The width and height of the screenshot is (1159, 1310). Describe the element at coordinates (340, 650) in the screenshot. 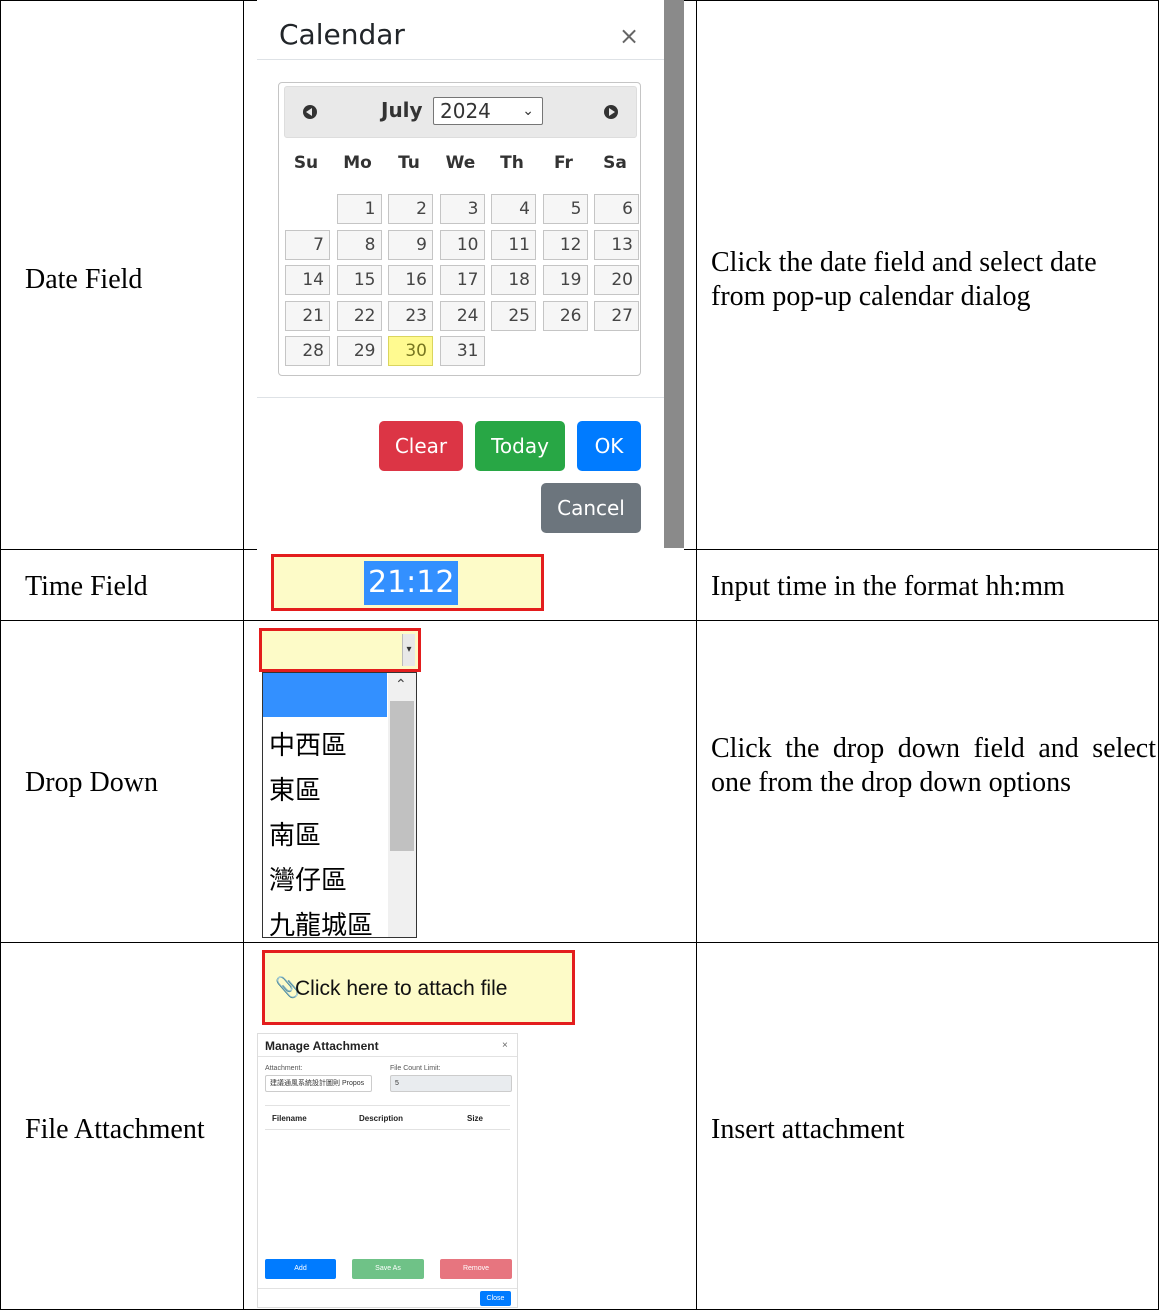

I see `dropdown-select: ▾` at that location.